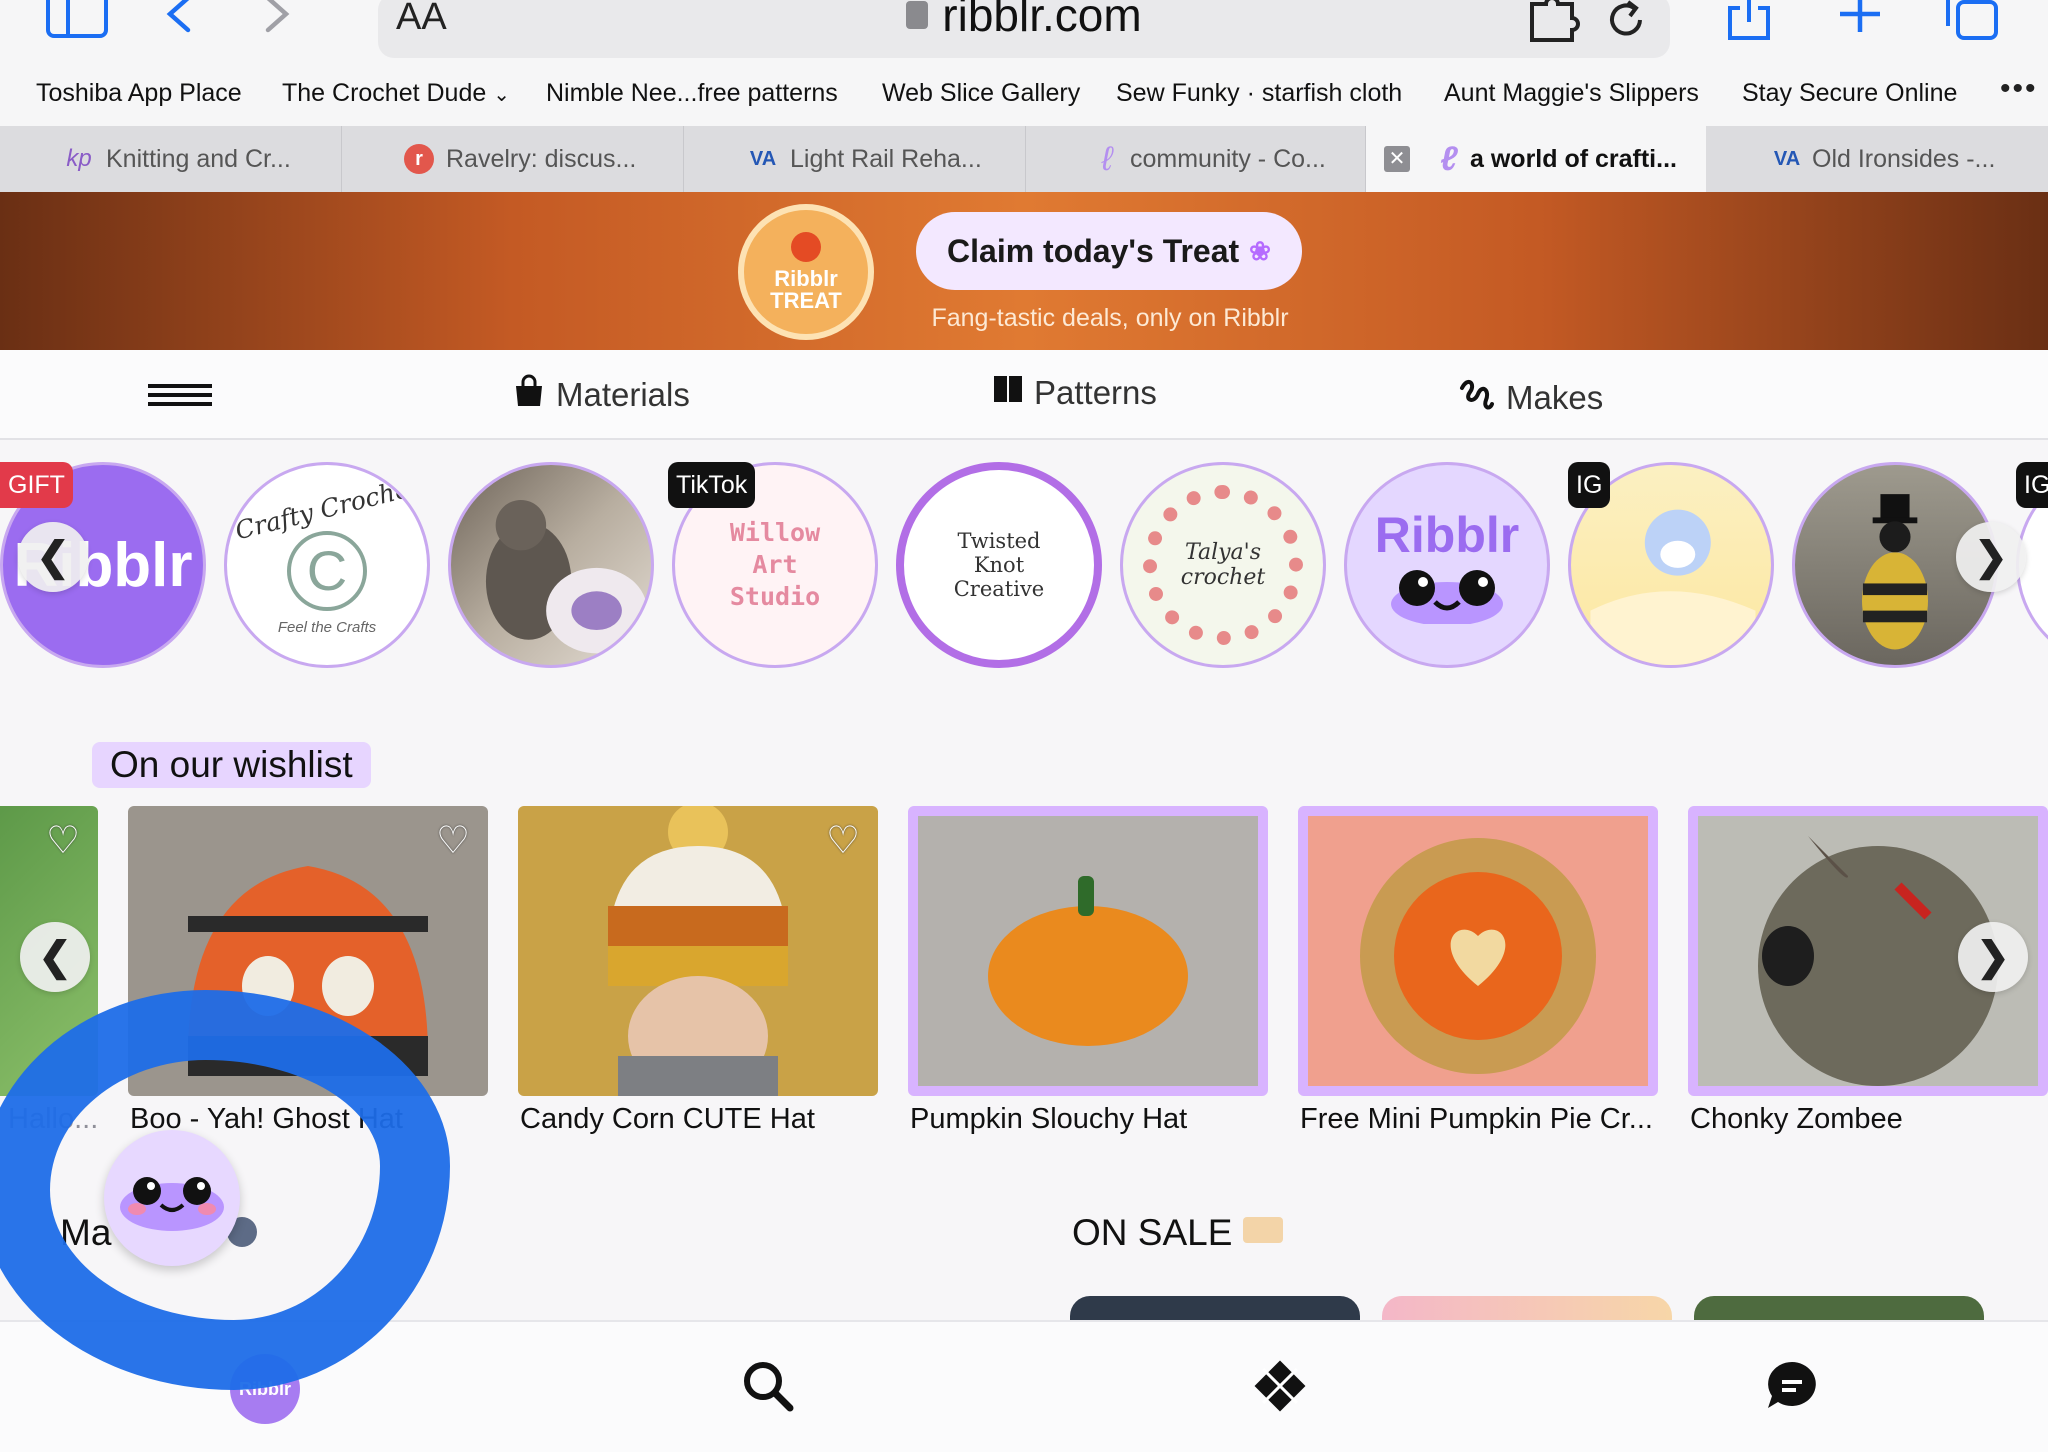 The height and width of the screenshot is (1452, 2048). I want to click on search-icon, so click(769, 1387).